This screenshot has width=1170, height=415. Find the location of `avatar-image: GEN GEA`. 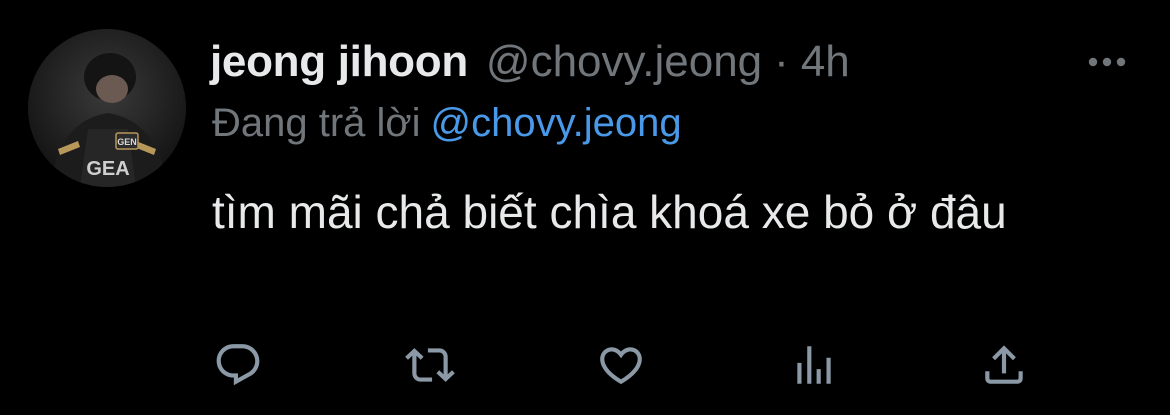

avatar-image: GEN GEA is located at coordinates (107, 108).